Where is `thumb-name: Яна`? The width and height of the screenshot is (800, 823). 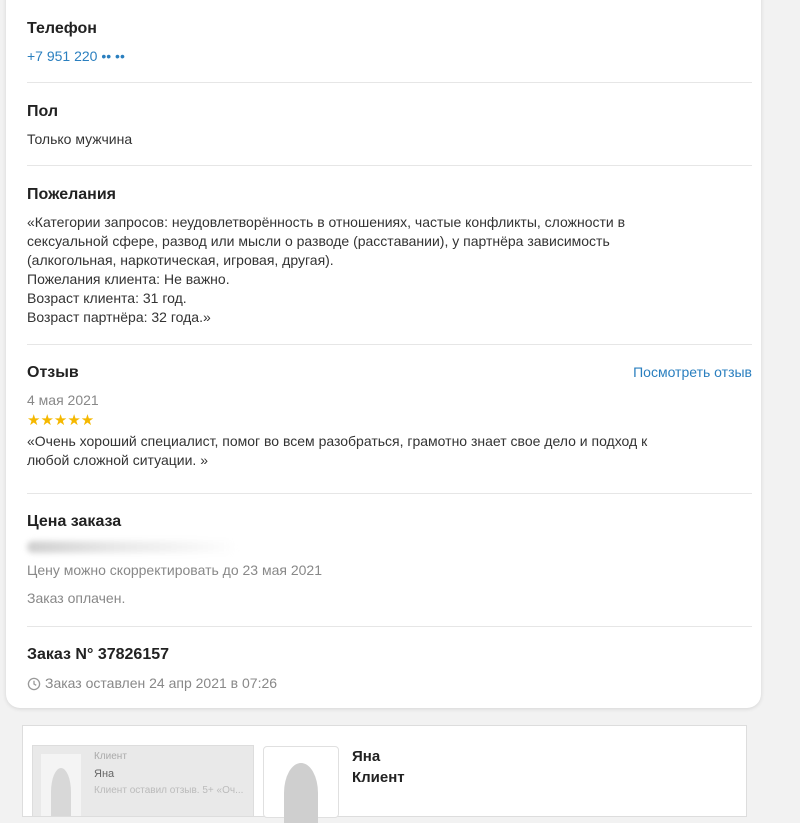
thumb-name: Яна is located at coordinates (104, 774).